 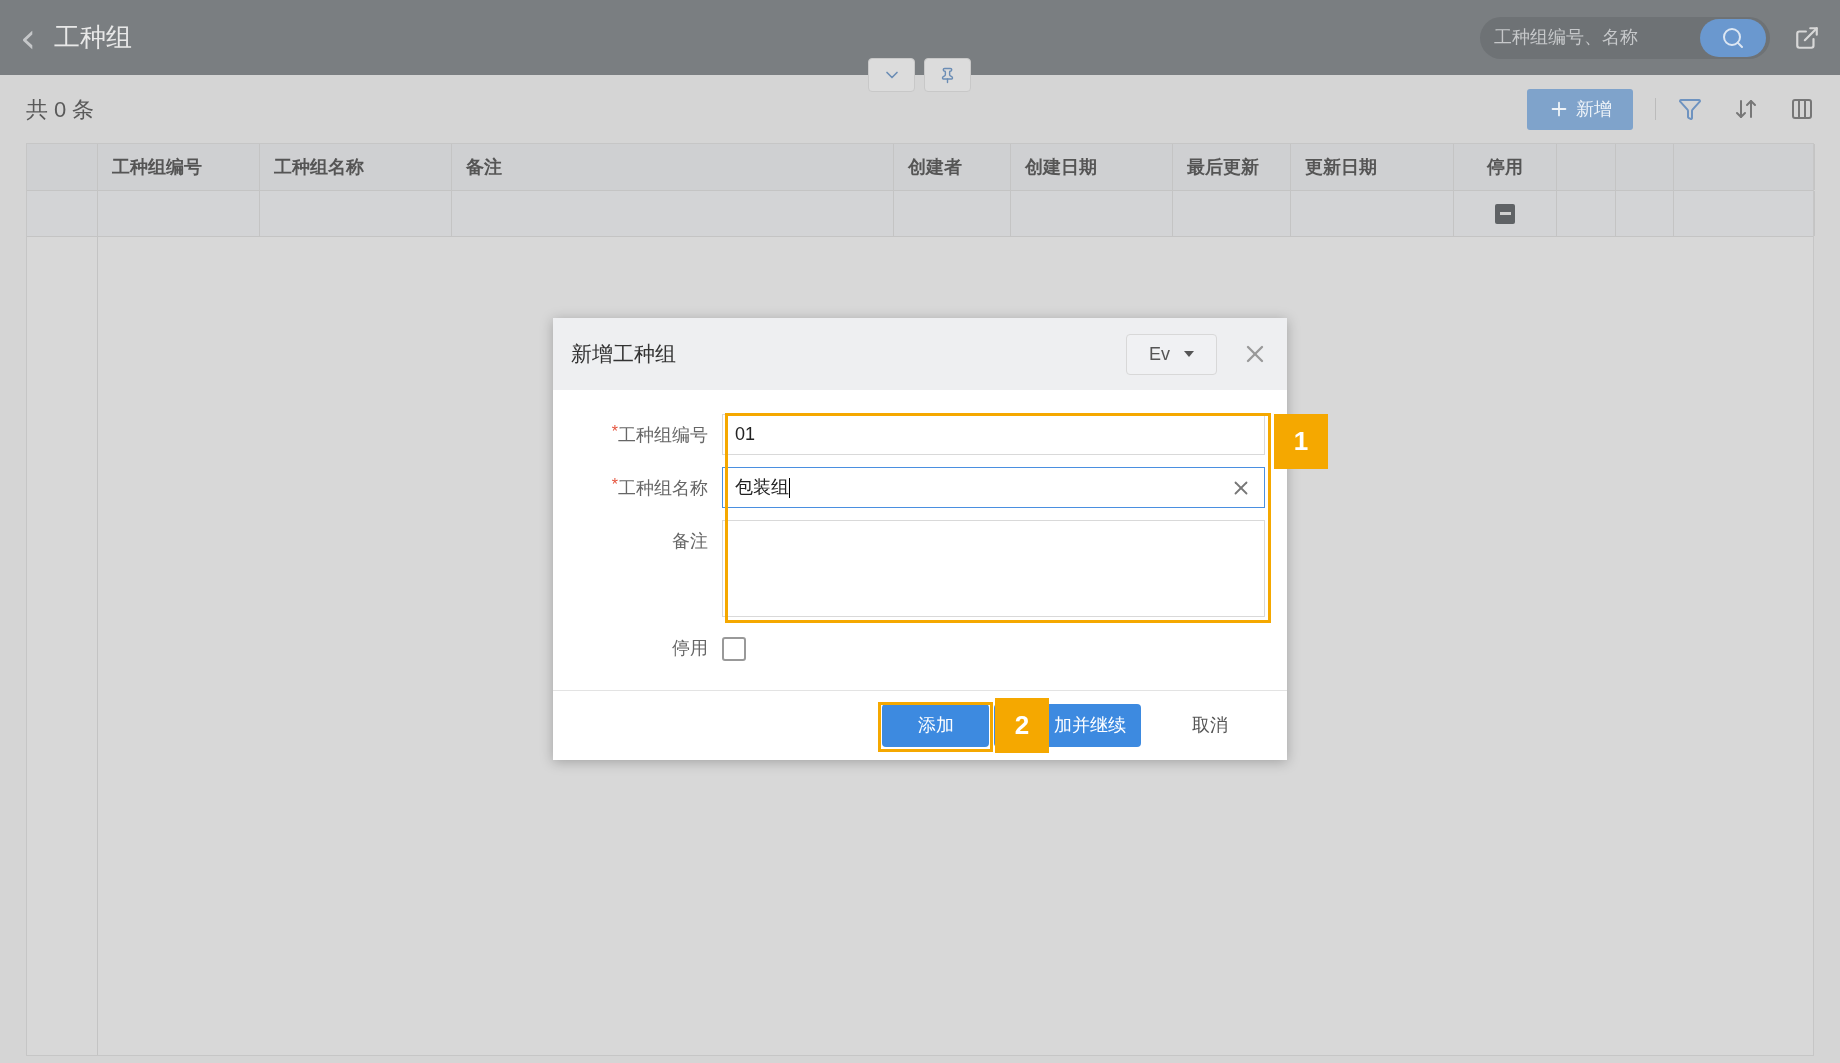 I want to click on textarea-field, so click(x=993, y=568).